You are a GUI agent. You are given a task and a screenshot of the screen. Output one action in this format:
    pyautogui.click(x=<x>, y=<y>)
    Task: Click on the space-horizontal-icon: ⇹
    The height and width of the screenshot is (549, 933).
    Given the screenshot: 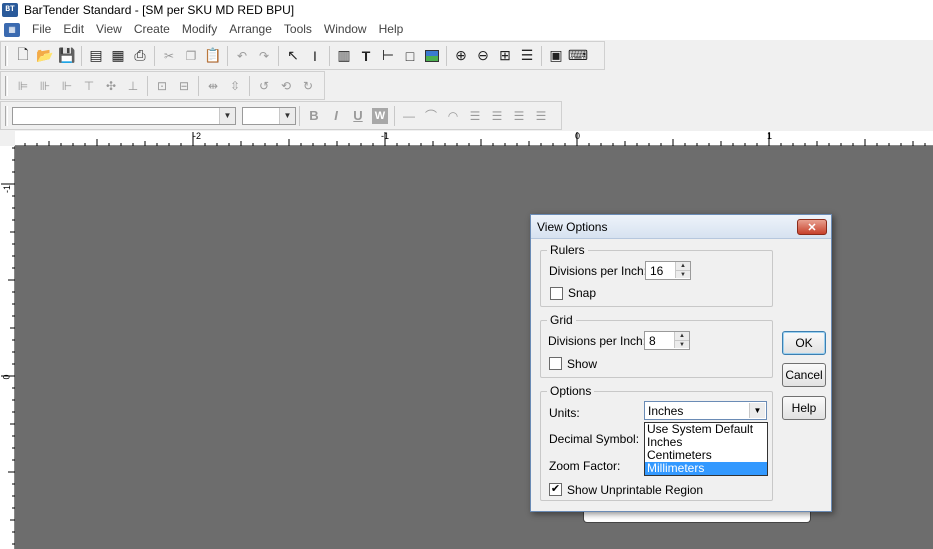 What is the action you would take?
    pyautogui.click(x=213, y=86)
    